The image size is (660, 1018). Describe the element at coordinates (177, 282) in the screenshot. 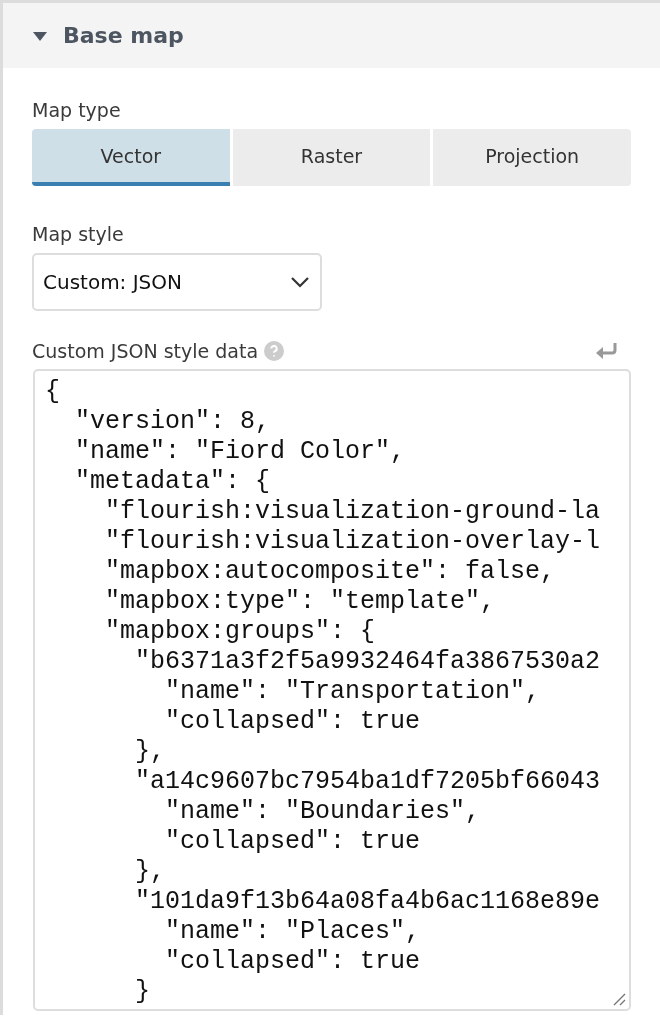

I see `map-style-dropdown: Custom: JSON` at that location.